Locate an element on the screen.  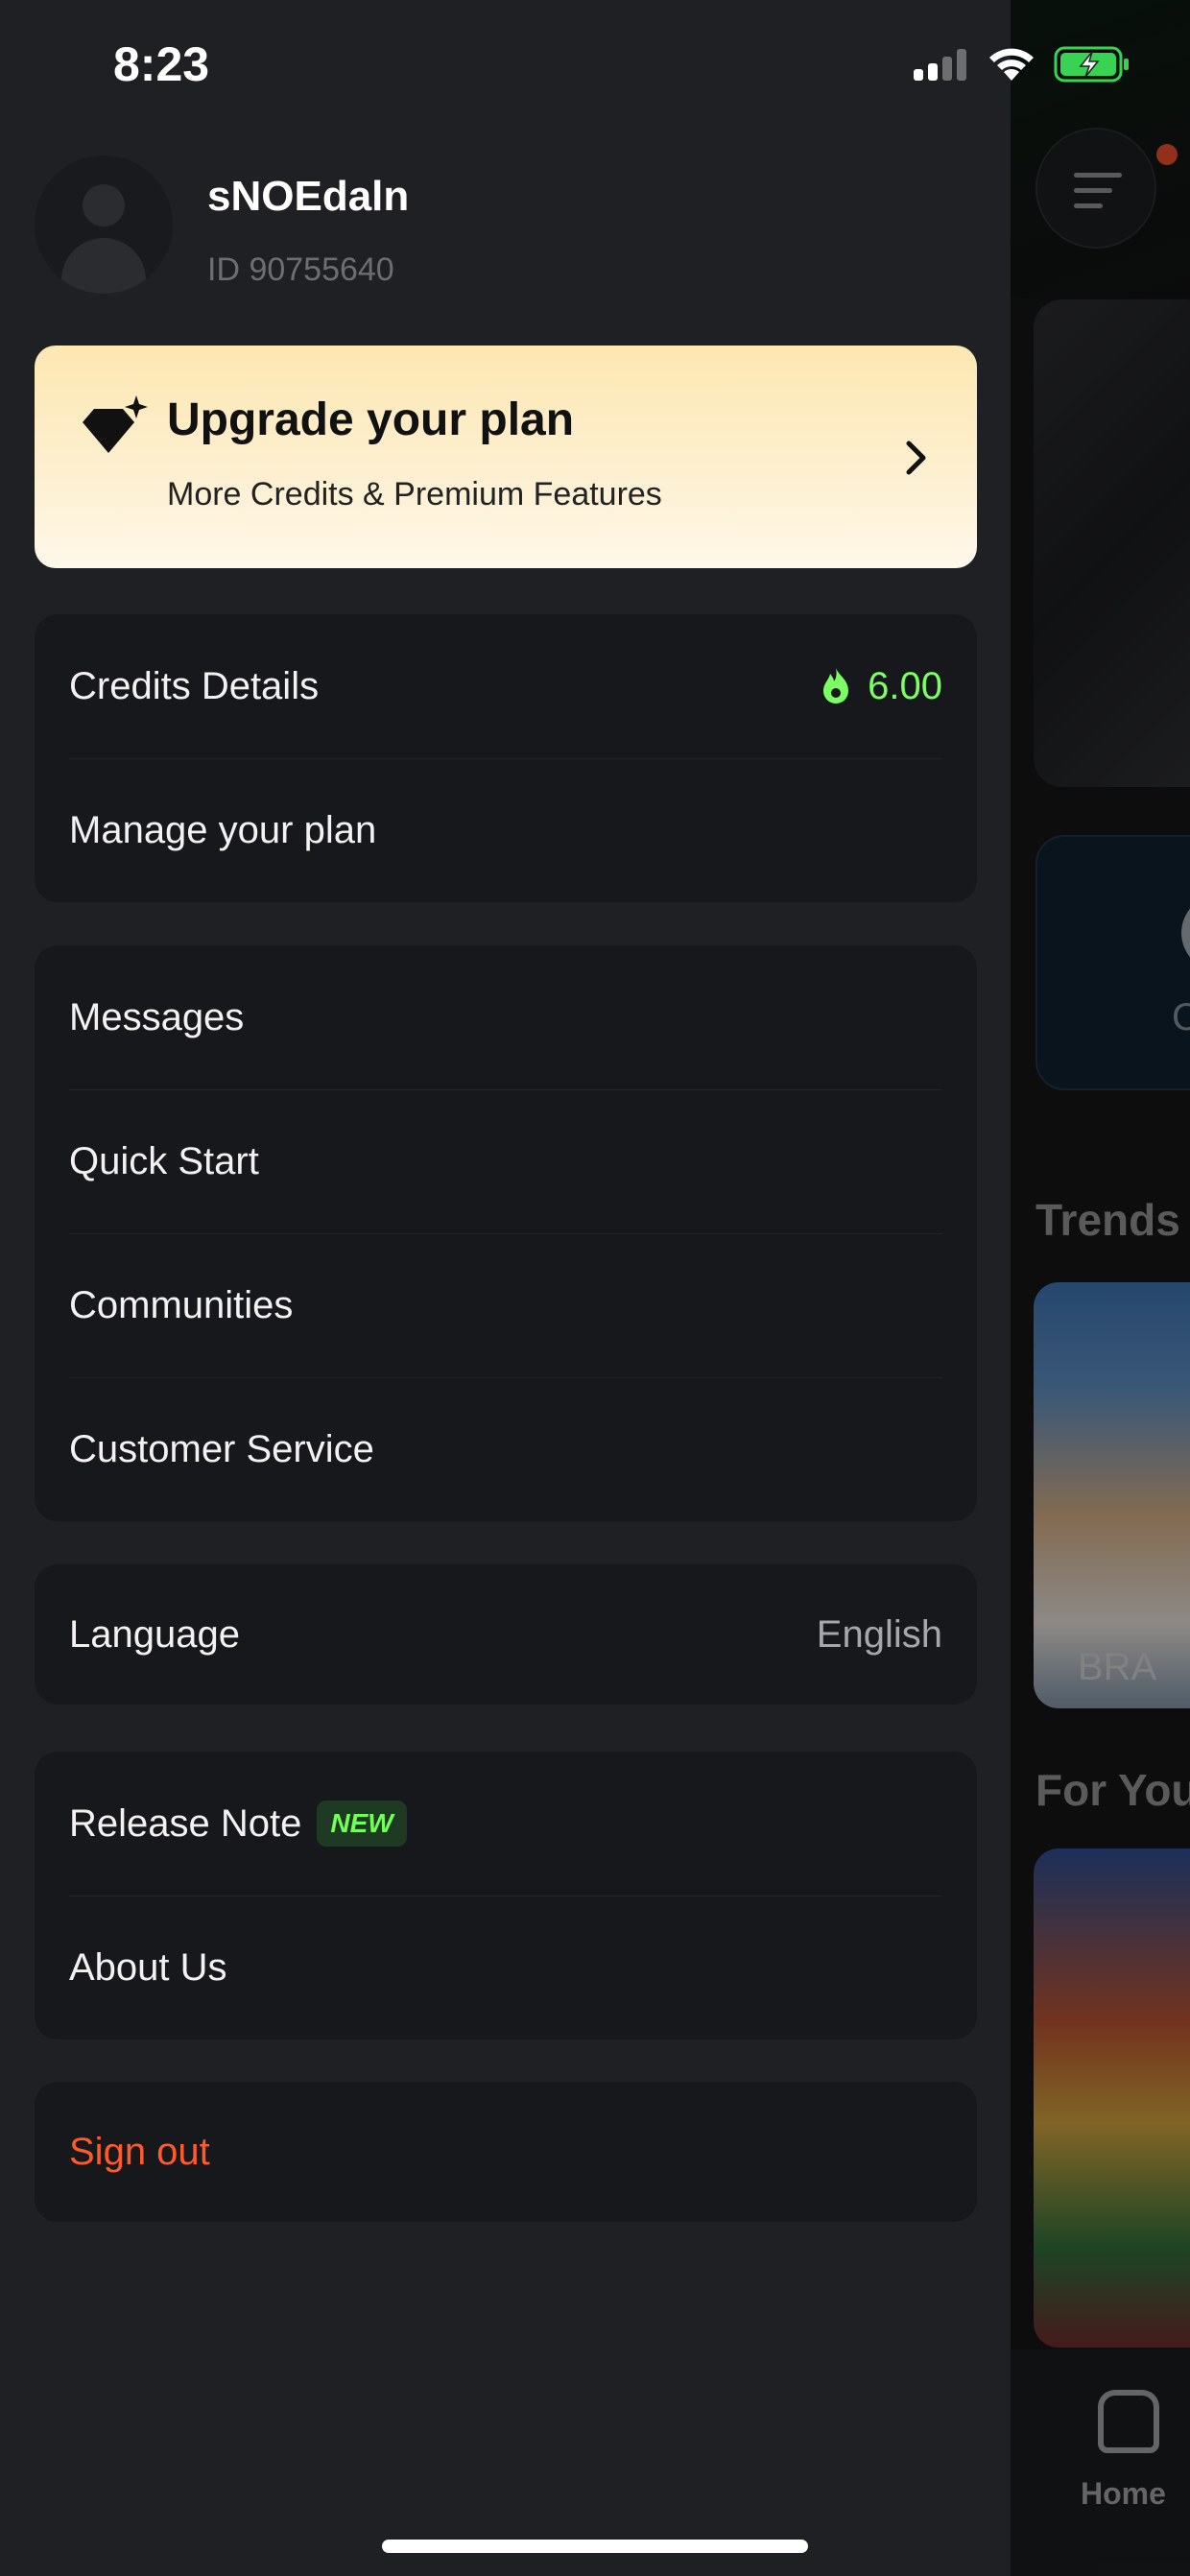
language-row: Language English is located at coordinates (506, 1634).